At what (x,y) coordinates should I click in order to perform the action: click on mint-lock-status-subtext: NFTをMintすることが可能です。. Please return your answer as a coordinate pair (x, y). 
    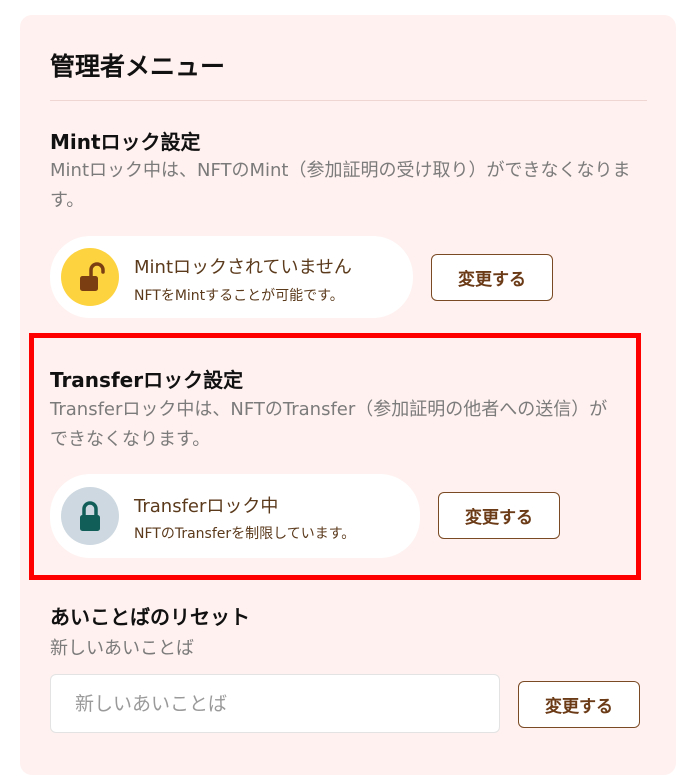
    Looking at the image, I should click on (239, 296).